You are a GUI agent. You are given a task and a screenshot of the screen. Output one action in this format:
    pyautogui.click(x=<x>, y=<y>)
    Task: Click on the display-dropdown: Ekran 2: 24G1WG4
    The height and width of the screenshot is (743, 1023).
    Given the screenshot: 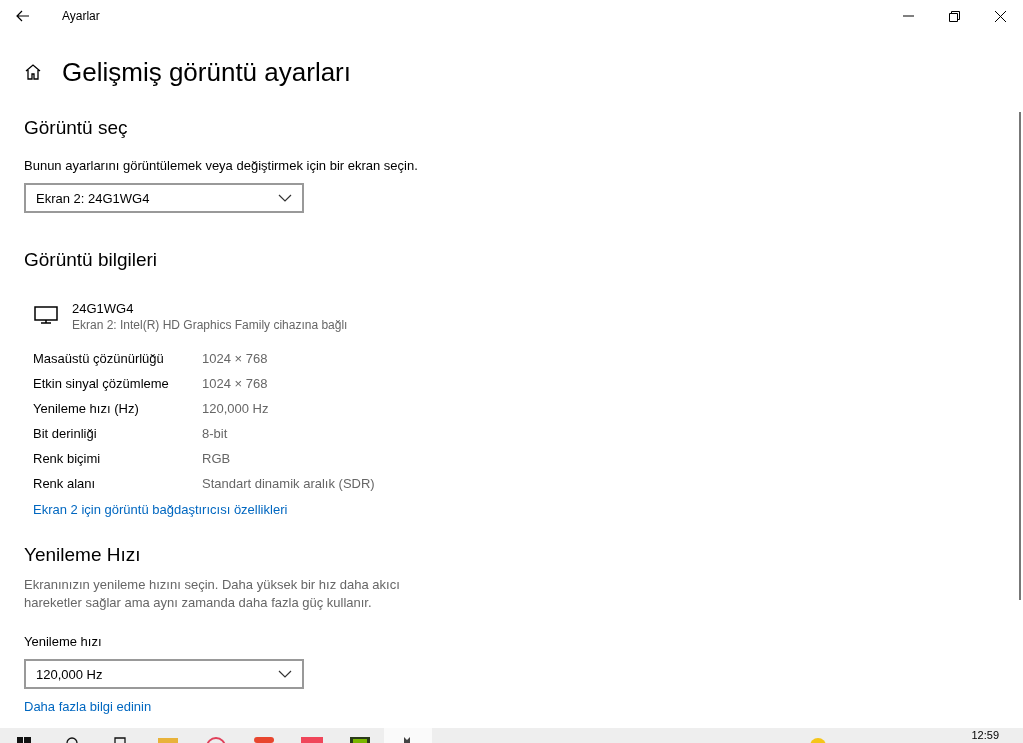 What is the action you would take?
    pyautogui.click(x=164, y=198)
    